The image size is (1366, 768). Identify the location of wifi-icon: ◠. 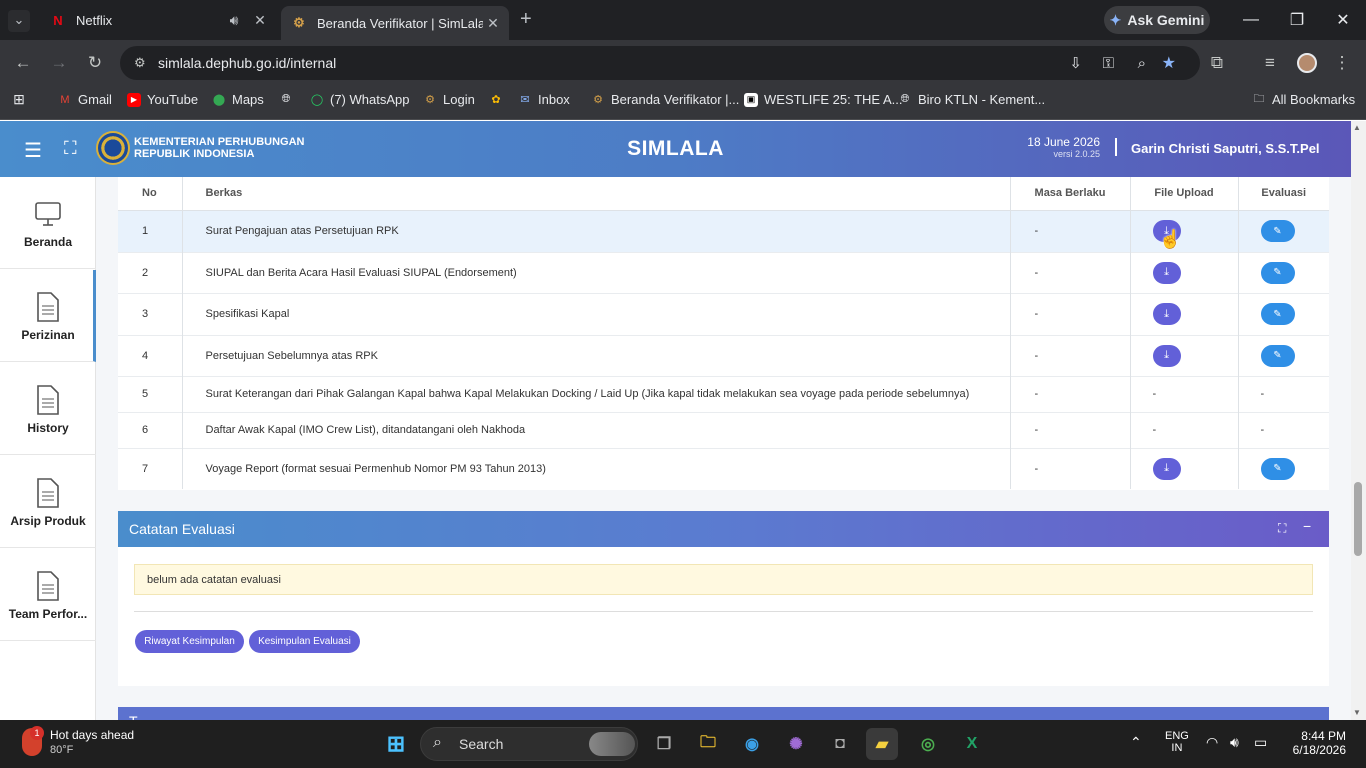
(1212, 742).